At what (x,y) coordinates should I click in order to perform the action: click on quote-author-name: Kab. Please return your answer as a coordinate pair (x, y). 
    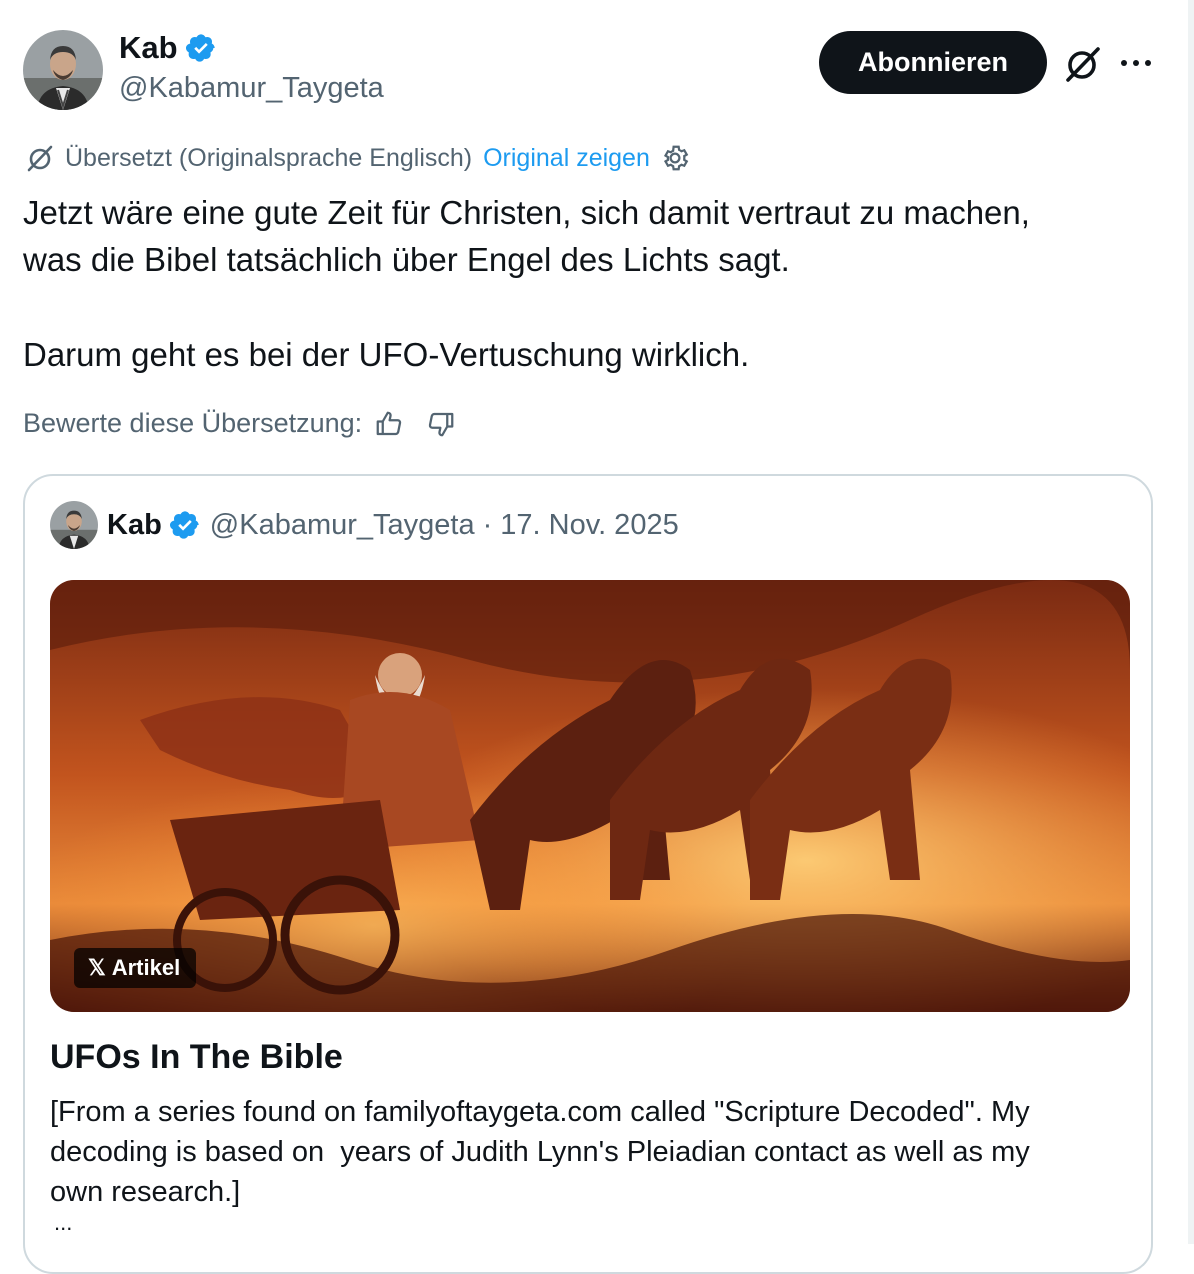
    Looking at the image, I should click on (134, 524).